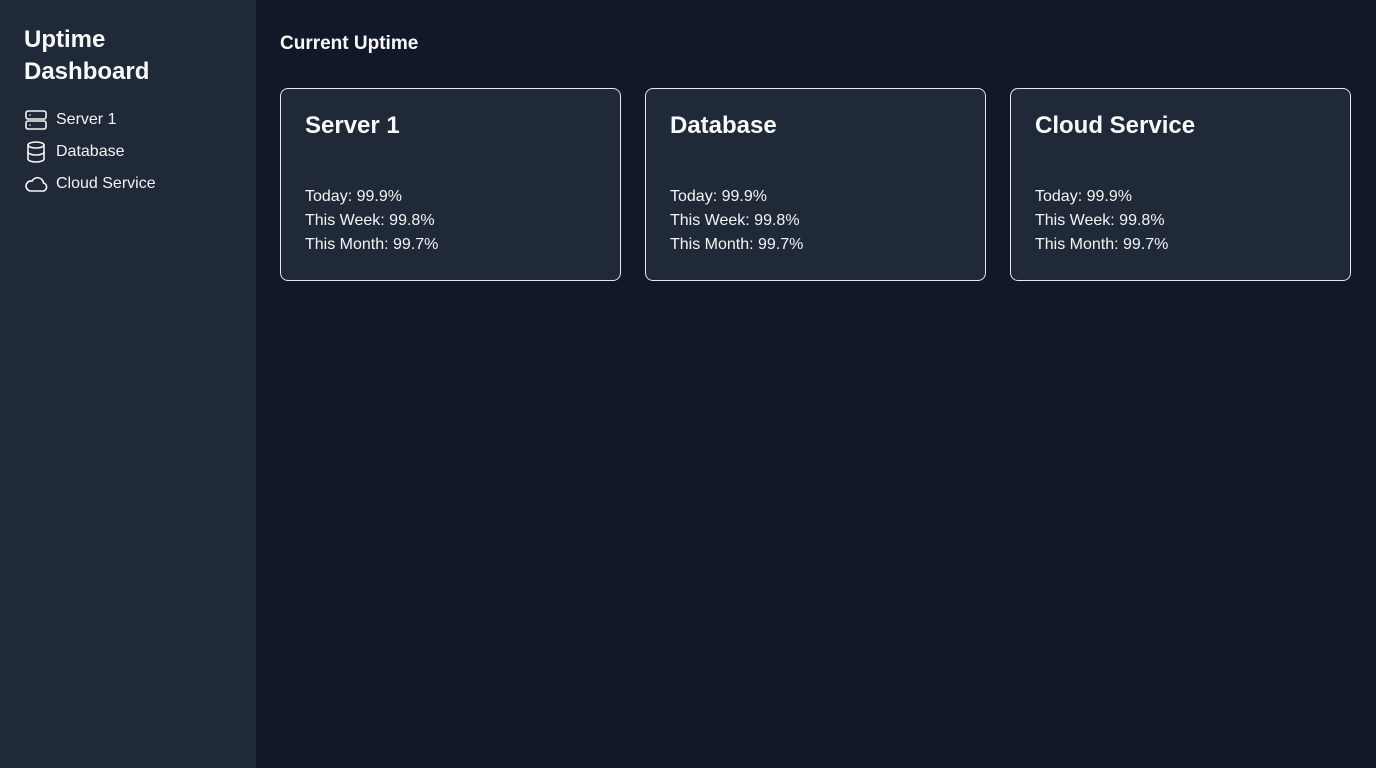  I want to click on app-title-line2: Dashboard, so click(87, 71).